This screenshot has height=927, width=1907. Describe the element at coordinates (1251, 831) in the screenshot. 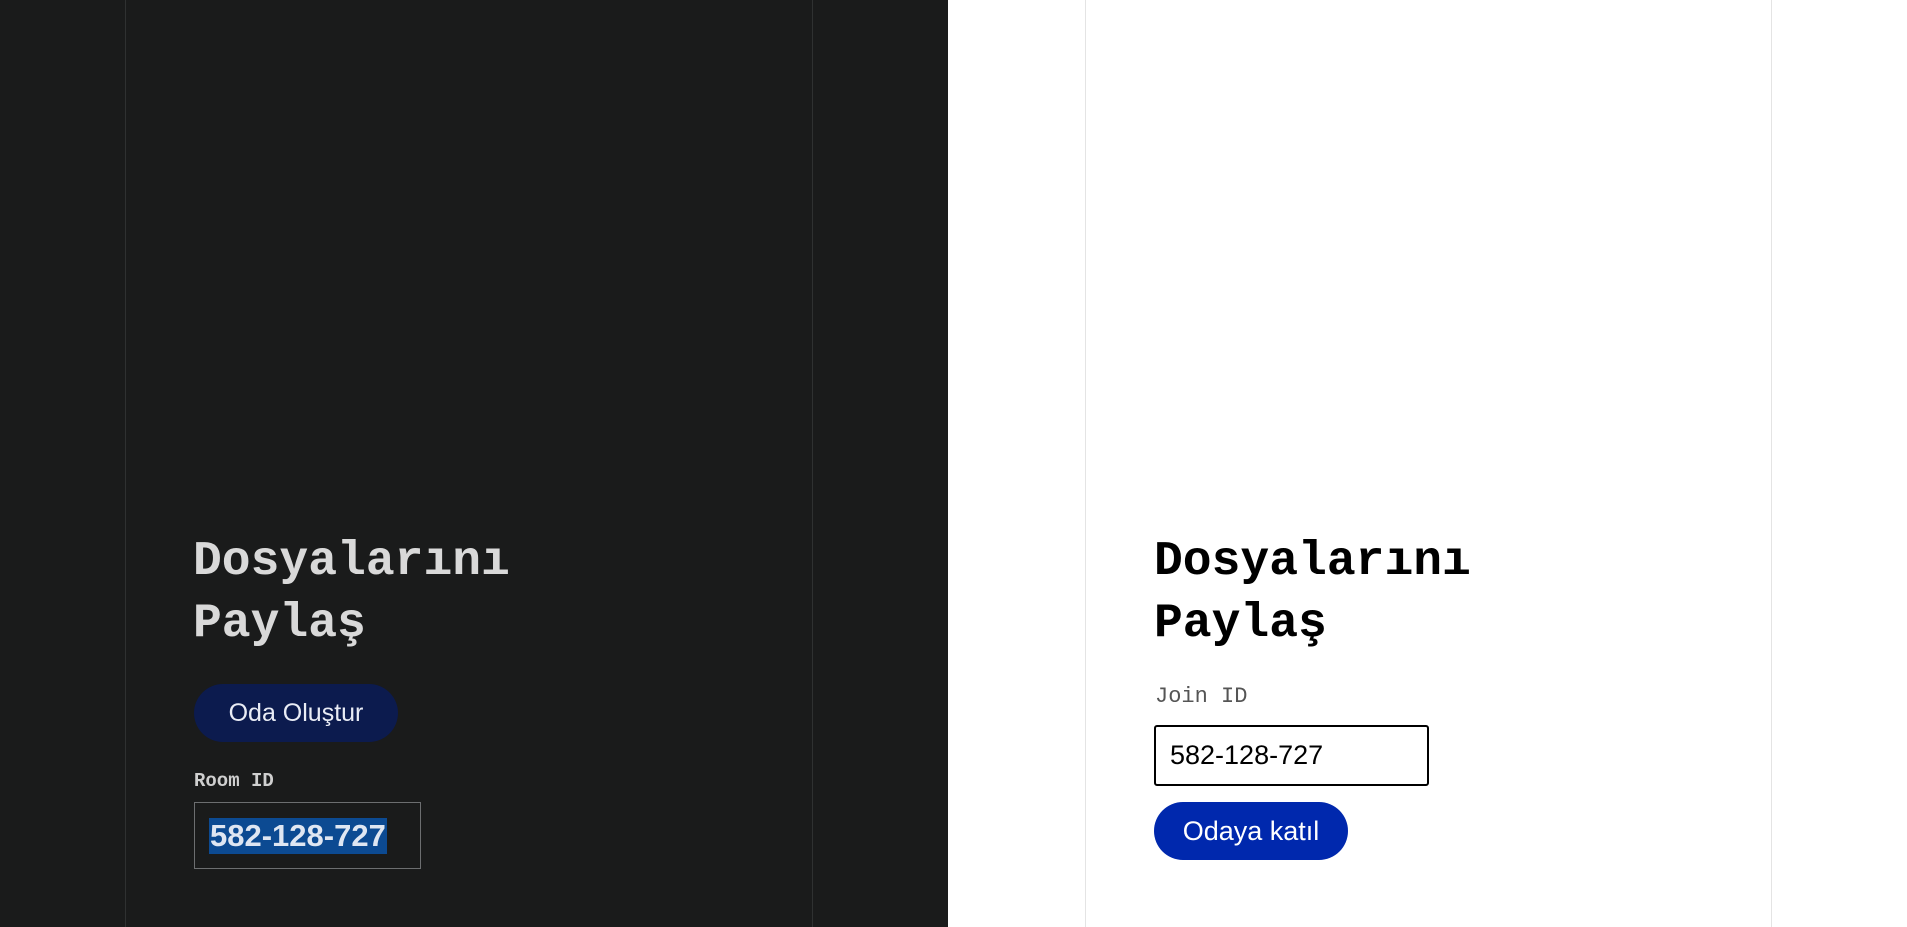

I see `join-room-button: Odaya katıl` at that location.